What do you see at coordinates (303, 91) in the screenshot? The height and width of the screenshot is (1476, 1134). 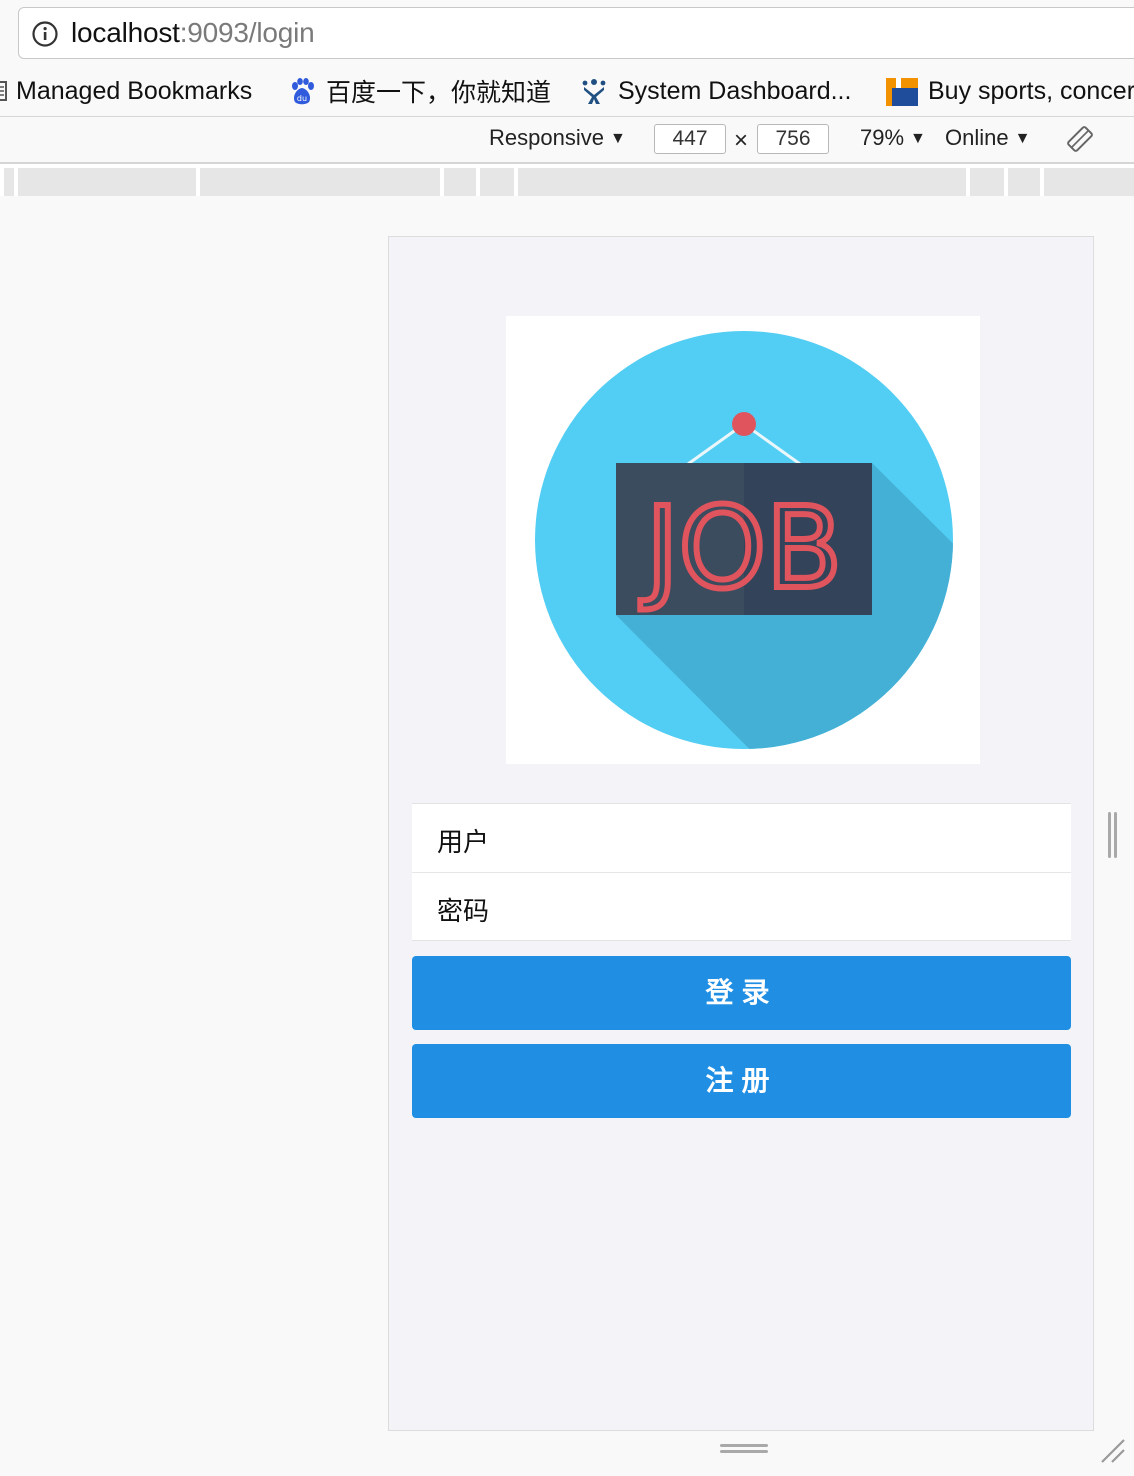 I see `baidu-paw-icon: du` at bounding box center [303, 91].